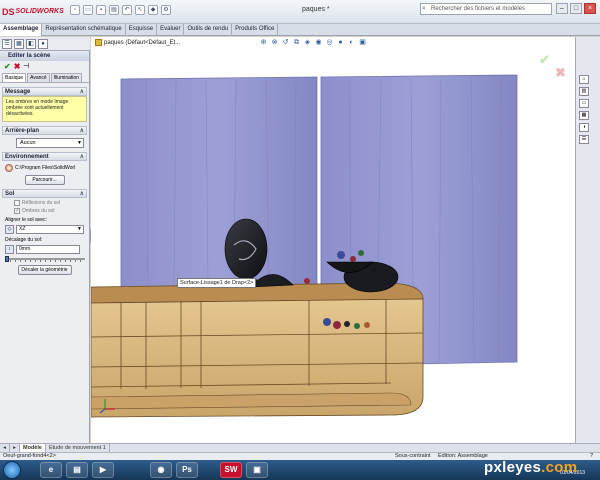  I want to click on help-icon: ?, so click(591, 456).